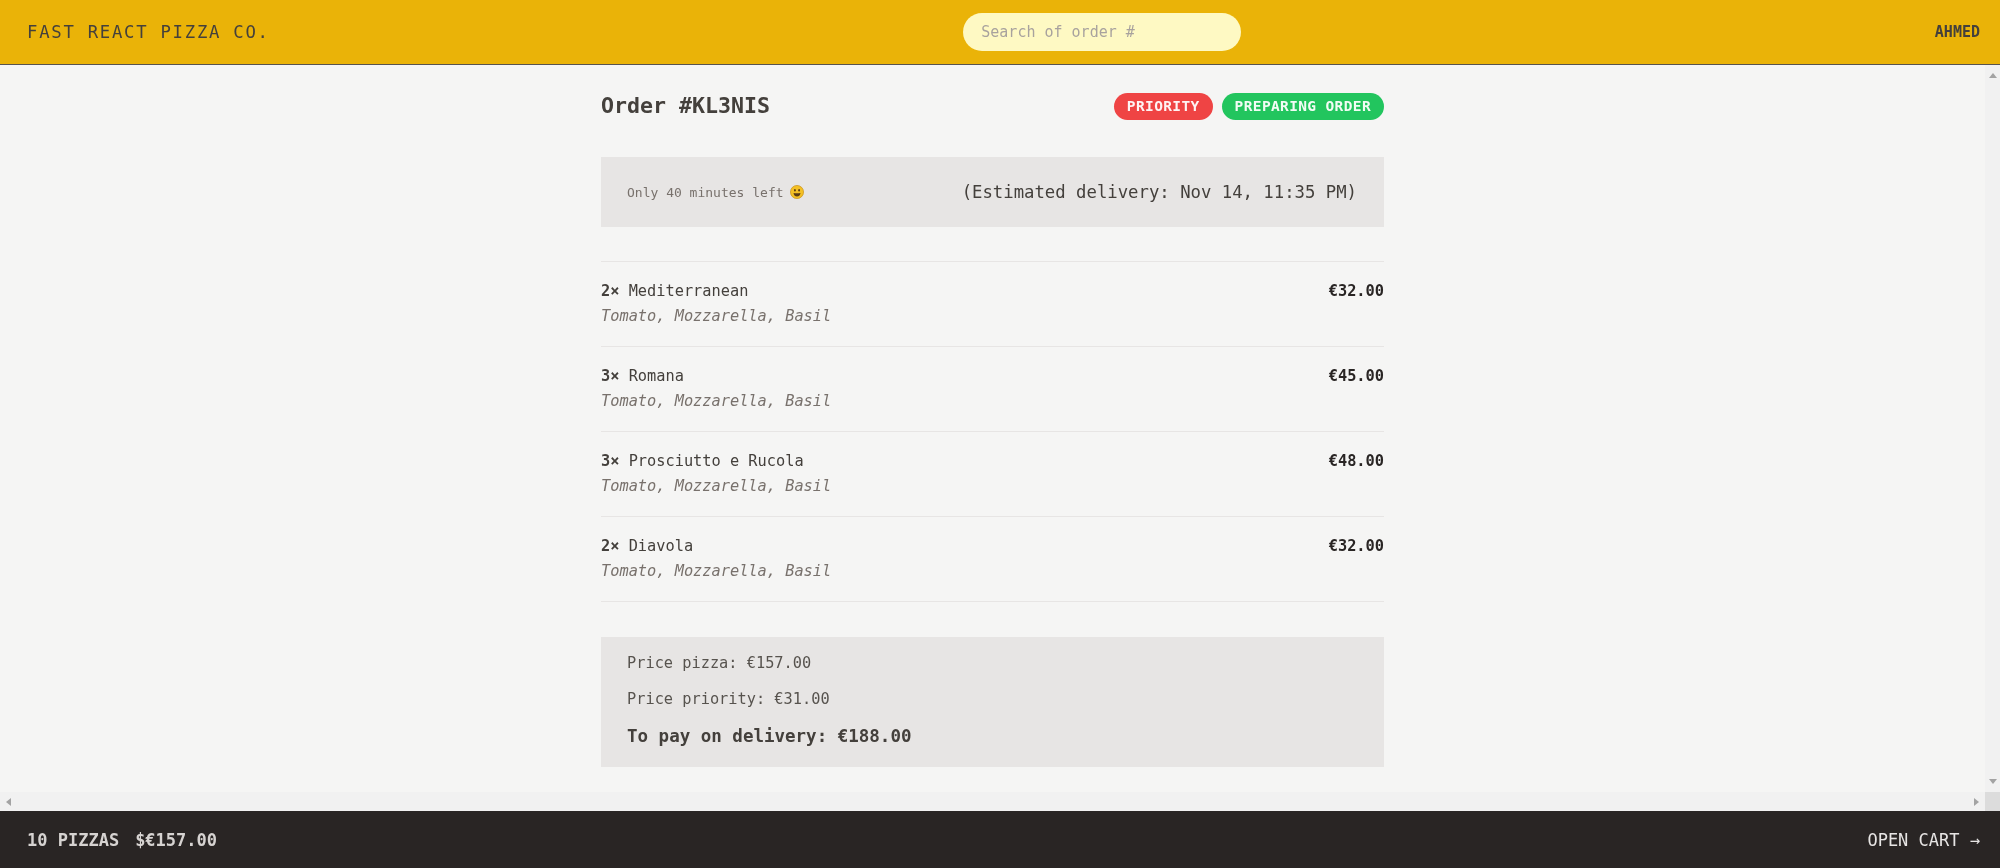  I want to click on smiley-icon, so click(796, 192).